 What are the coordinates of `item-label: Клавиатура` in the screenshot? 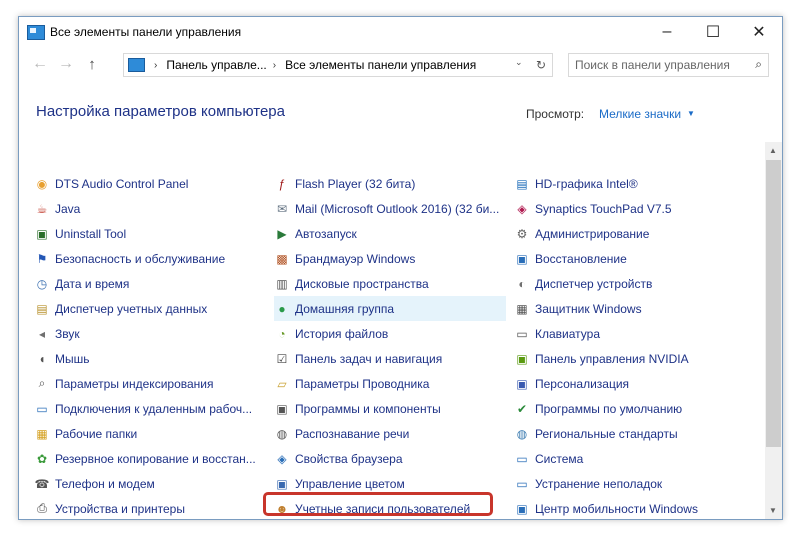 It's located at (567, 333).